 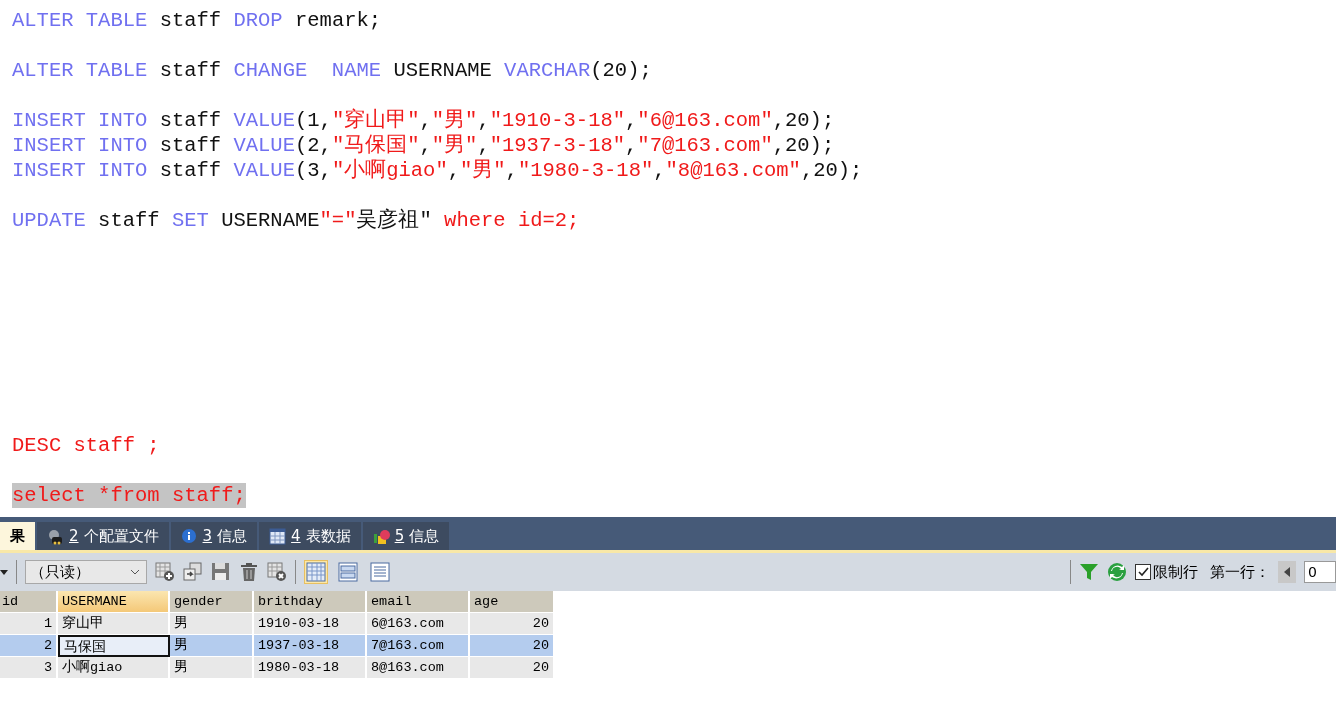 What do you see at coordinates (423, 145) in the screenshot?
I see `code-line: INSERT INTO staff VALUE(2,"马保国","男","1937-3-18","7@163.com",20);` at bounding box center [423, 145].